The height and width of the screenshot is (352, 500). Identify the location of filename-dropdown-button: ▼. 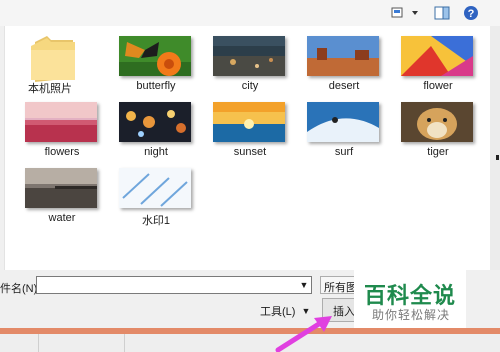
(304, 285).